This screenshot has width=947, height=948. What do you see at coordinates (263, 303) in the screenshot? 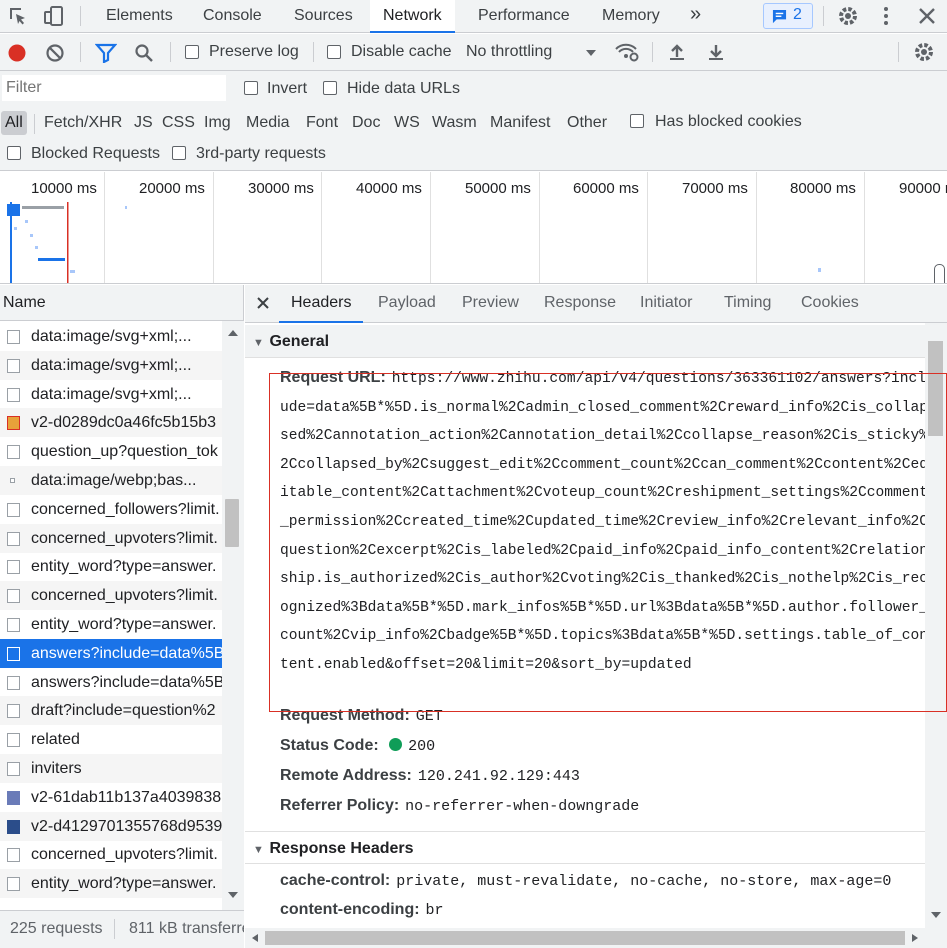
I see `close-details-icon` at bounding box center [263, 303].